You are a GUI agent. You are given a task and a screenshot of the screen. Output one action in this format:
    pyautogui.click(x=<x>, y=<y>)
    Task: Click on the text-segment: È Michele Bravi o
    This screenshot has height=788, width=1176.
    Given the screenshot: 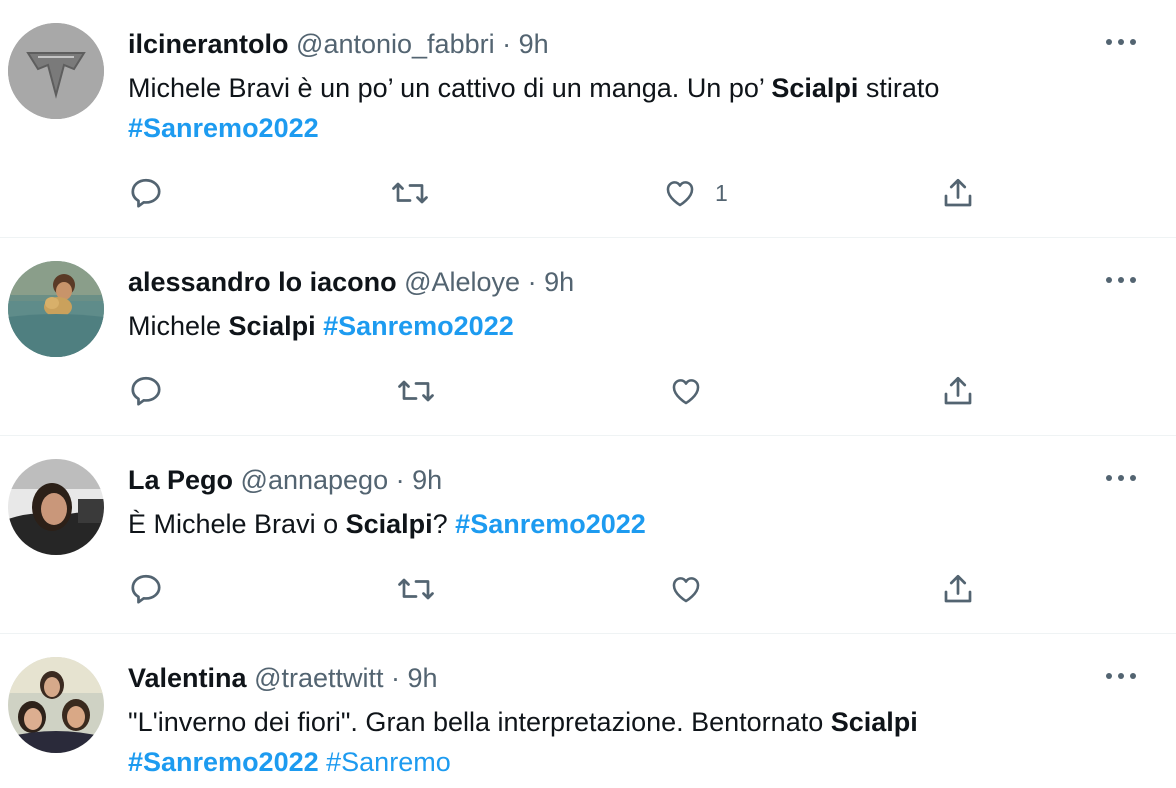 What is the action you would take?
    pyautogui.click(x=237, y=524)
    